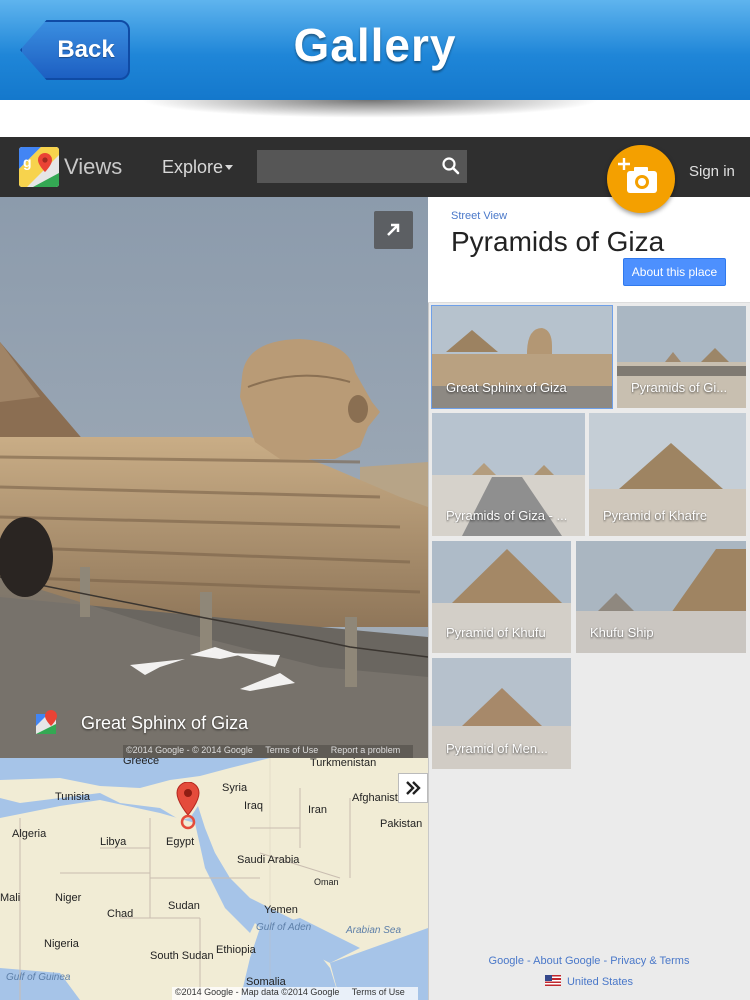 The width and height of the screenshot is (750, 1000). What do you see at coordinates (506, 387) in the screenshot?
I see `thumbnail-label: Great Sphinx of Giza` at bounding box center [506, 387].